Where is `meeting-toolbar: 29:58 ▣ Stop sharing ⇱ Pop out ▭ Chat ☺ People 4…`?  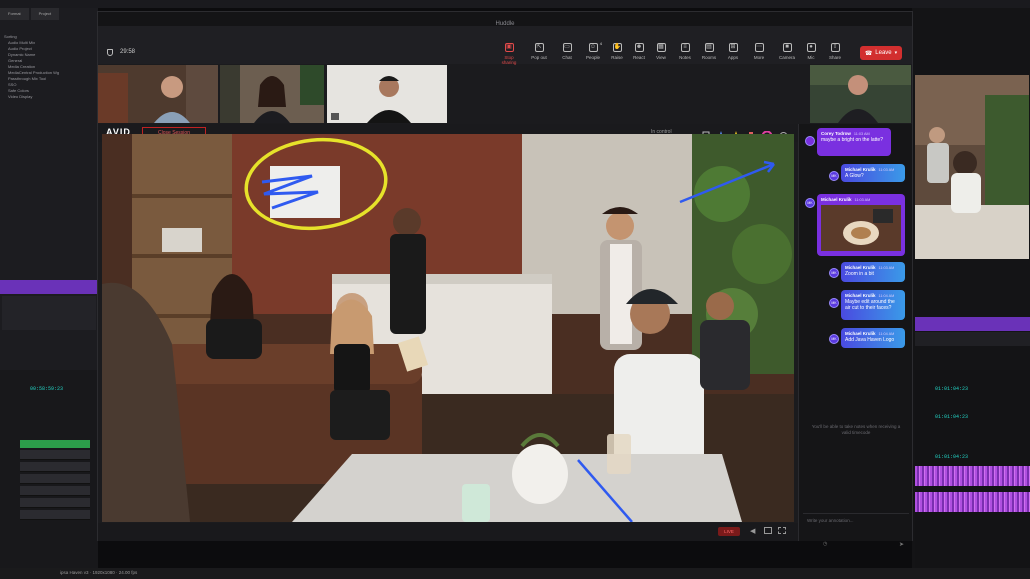
meeting-toolbar: 29:58 ▣ Stop sharing ⇱ Pop out ▭ Chat ☺ People 4… is located at coordinates (505, 45).